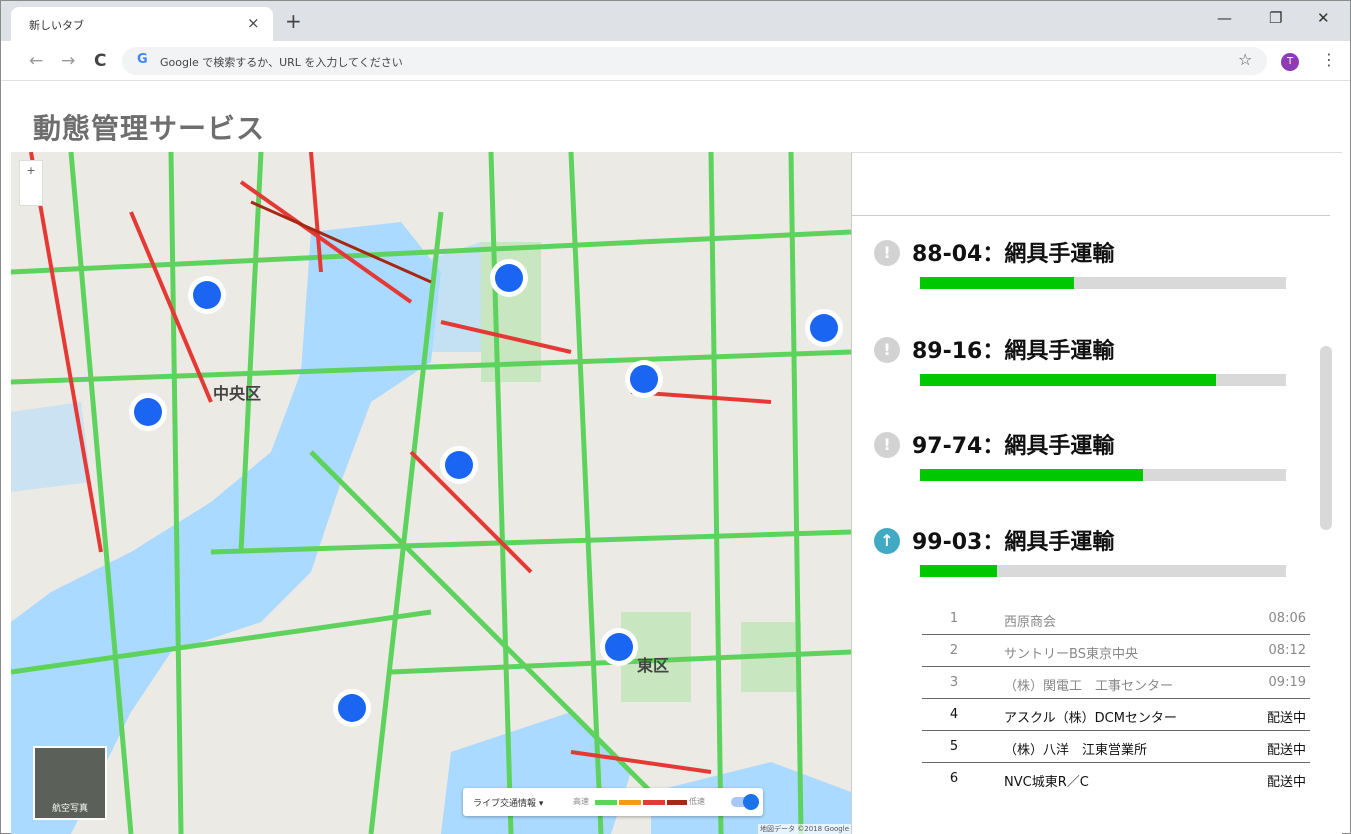 The height and width of the screenshot is (834, 1351). Describe the element at coordinates (1287, 682) in the screenshot. I see `stop-status: 09:19` at that location.